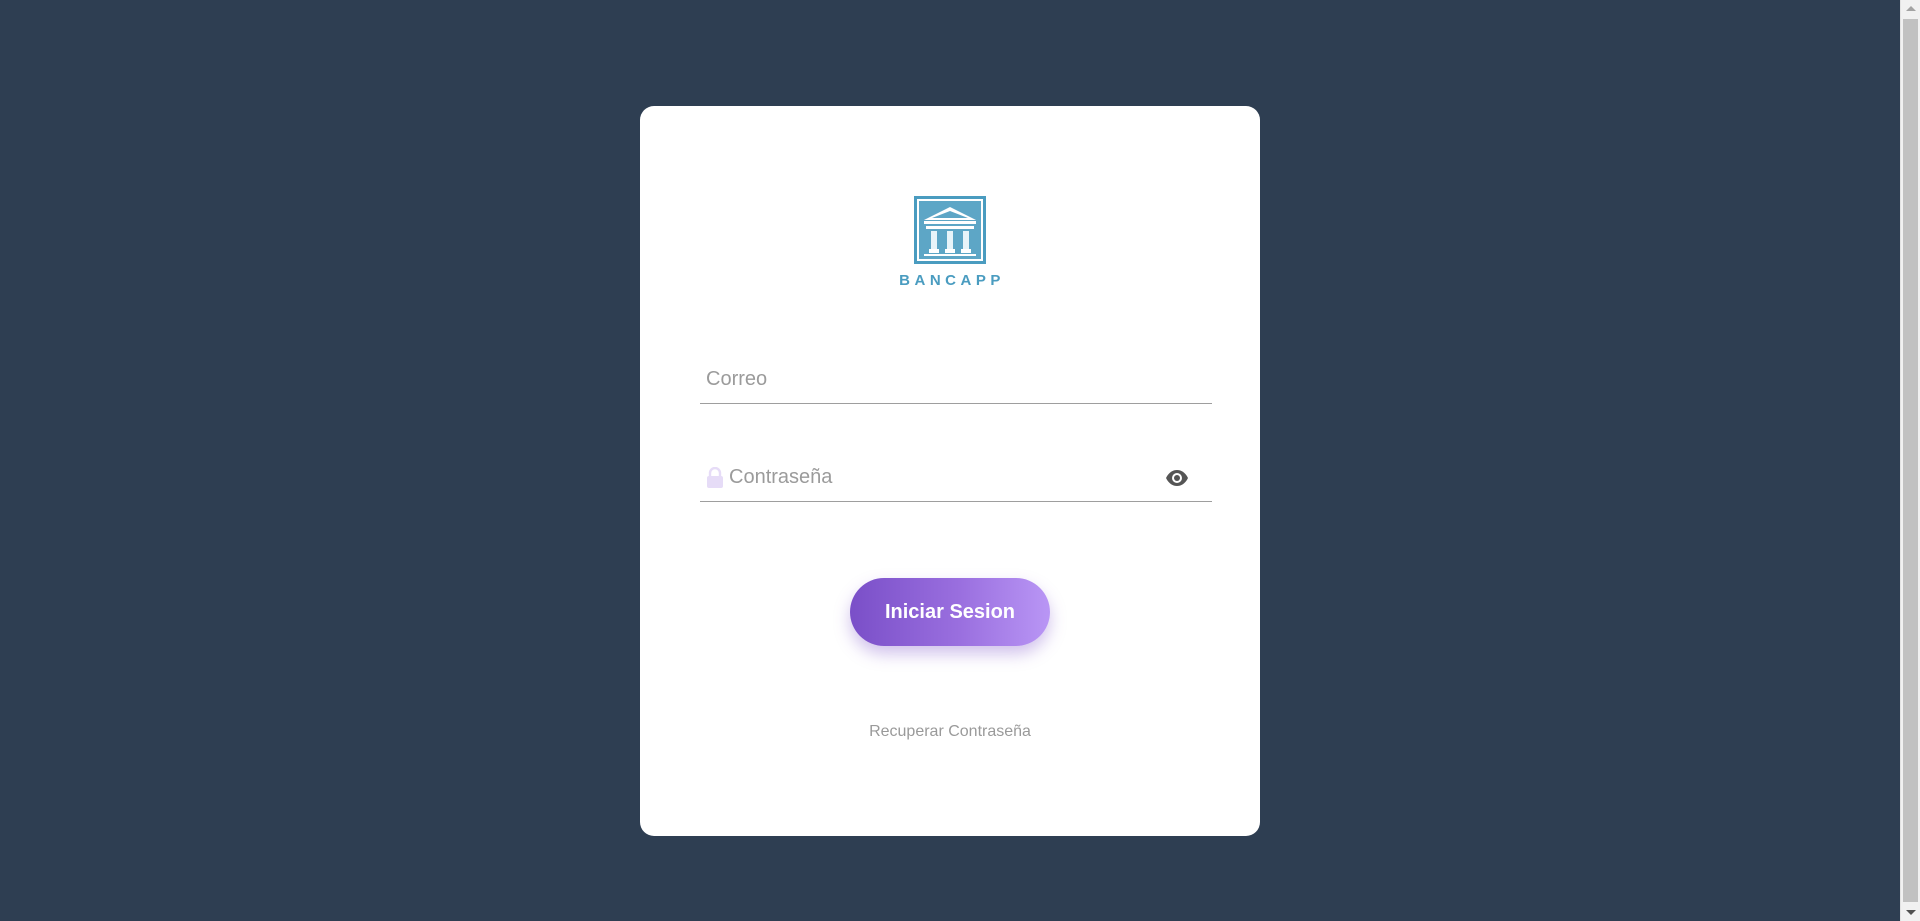 The width and height of the screenshot is (1920, 921). I want to click on password-field-container, so click(956, 478).